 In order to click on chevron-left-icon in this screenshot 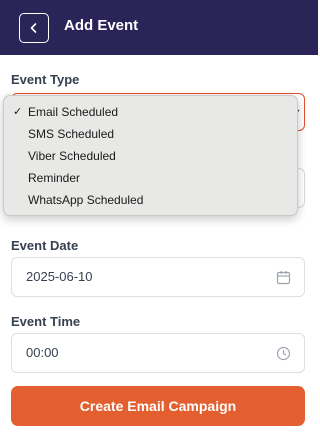, I will do `click(33, 28)`.